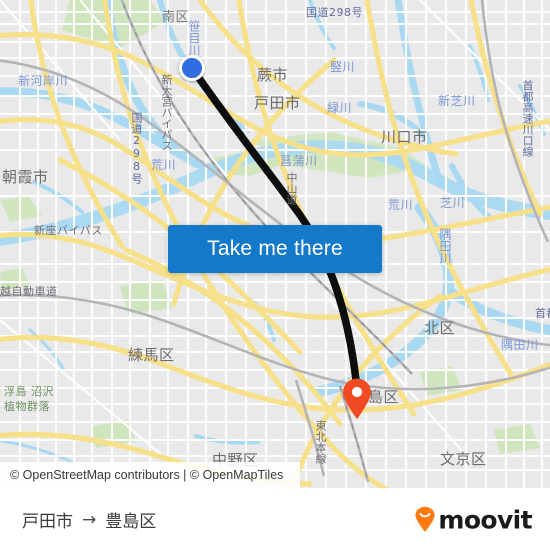  Describe the element at coordinates (275, 519) in the screenshot. I see `page-footer: 戸田市 → 豊島区 moovit` at that location.